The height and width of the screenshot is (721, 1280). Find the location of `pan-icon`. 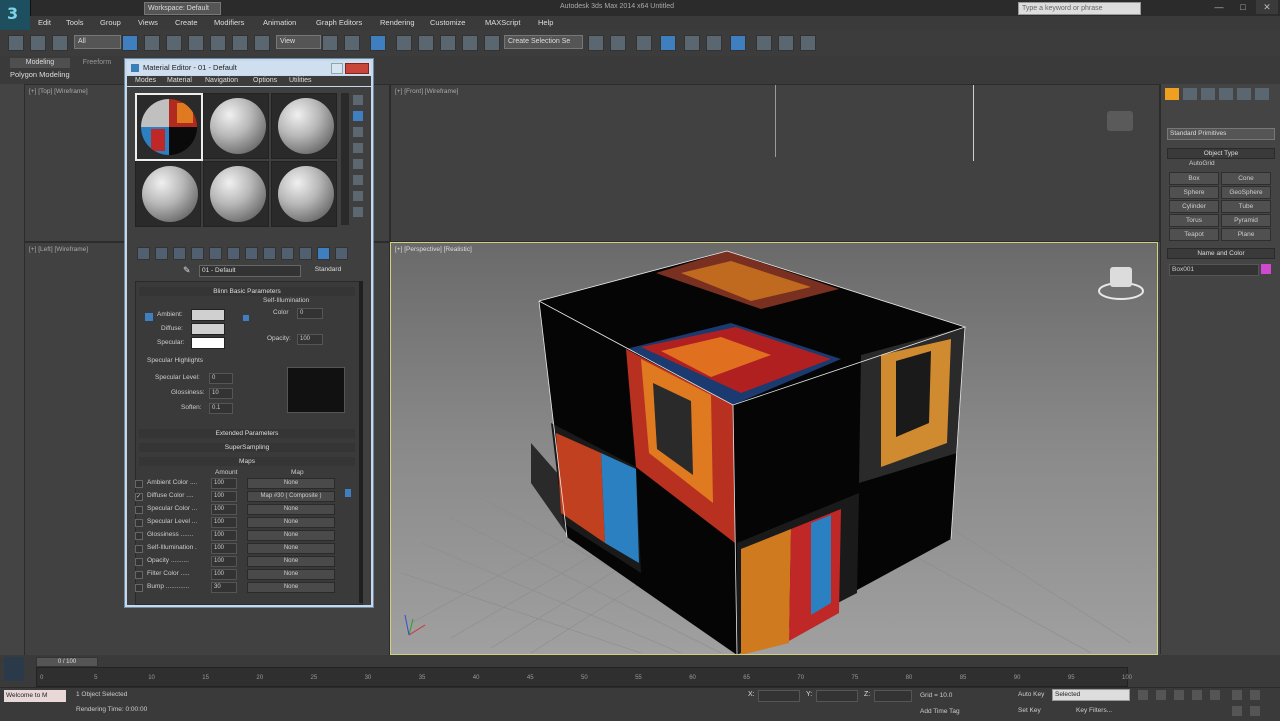

pan-icon is located at coordinates (1237, 711).